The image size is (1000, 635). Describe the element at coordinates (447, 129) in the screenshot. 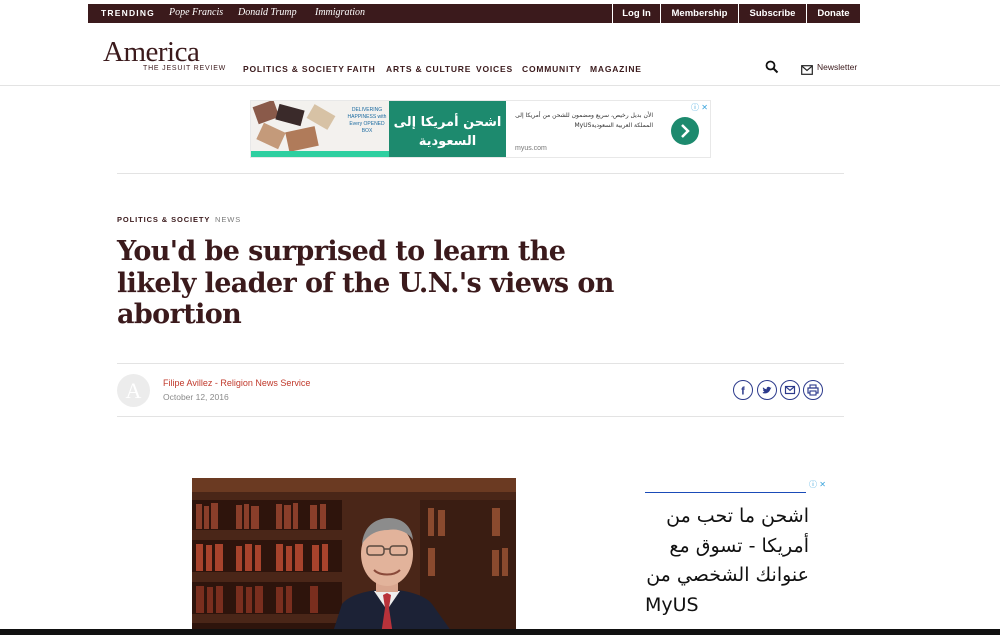

I see `ad-top-headline: اشحن أمريكا إلى السعودية` at that location.